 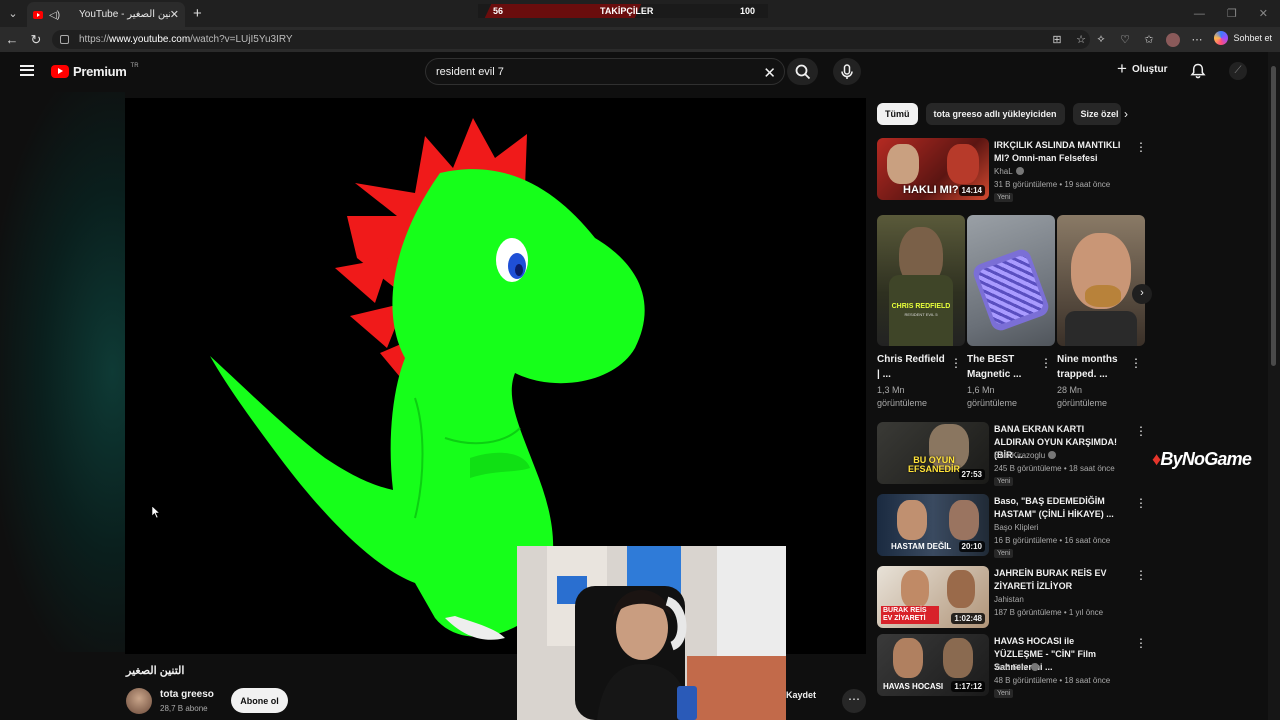 I want to click on speaker-icon: ◁), so click(x=54, y=15).